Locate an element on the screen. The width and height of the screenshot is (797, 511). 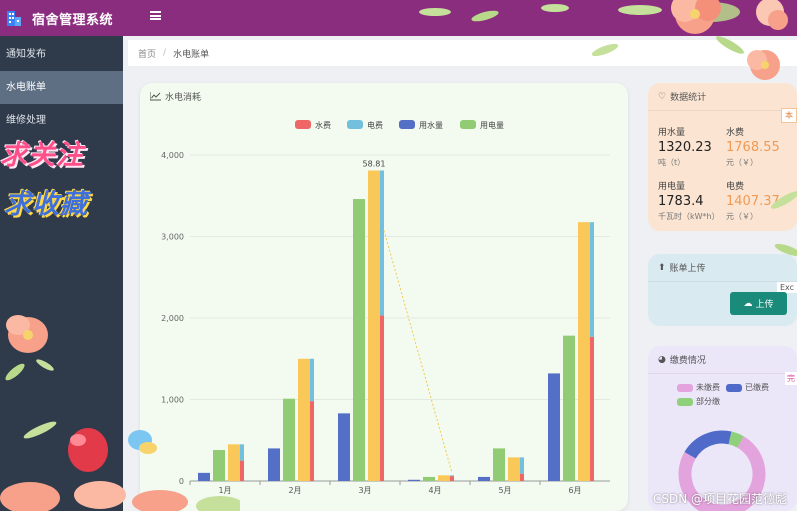
stat-power-usage: 用电量 1783.4 千瓦时（kW*h） is located at coordinates (689, 200).